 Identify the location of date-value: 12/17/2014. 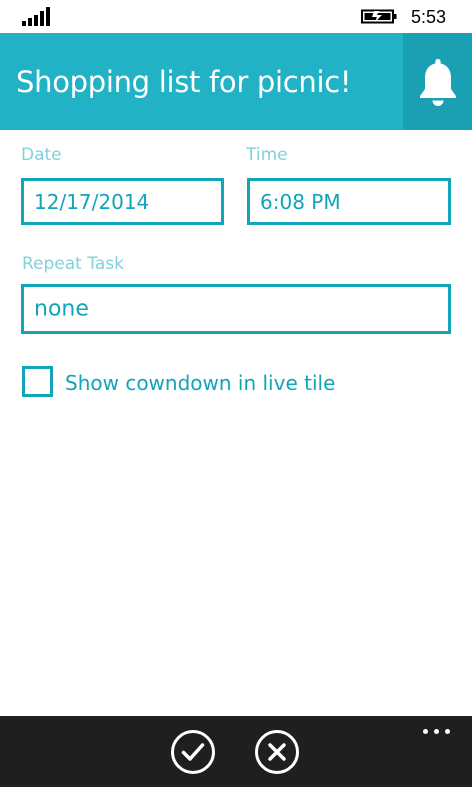
(92, 201).